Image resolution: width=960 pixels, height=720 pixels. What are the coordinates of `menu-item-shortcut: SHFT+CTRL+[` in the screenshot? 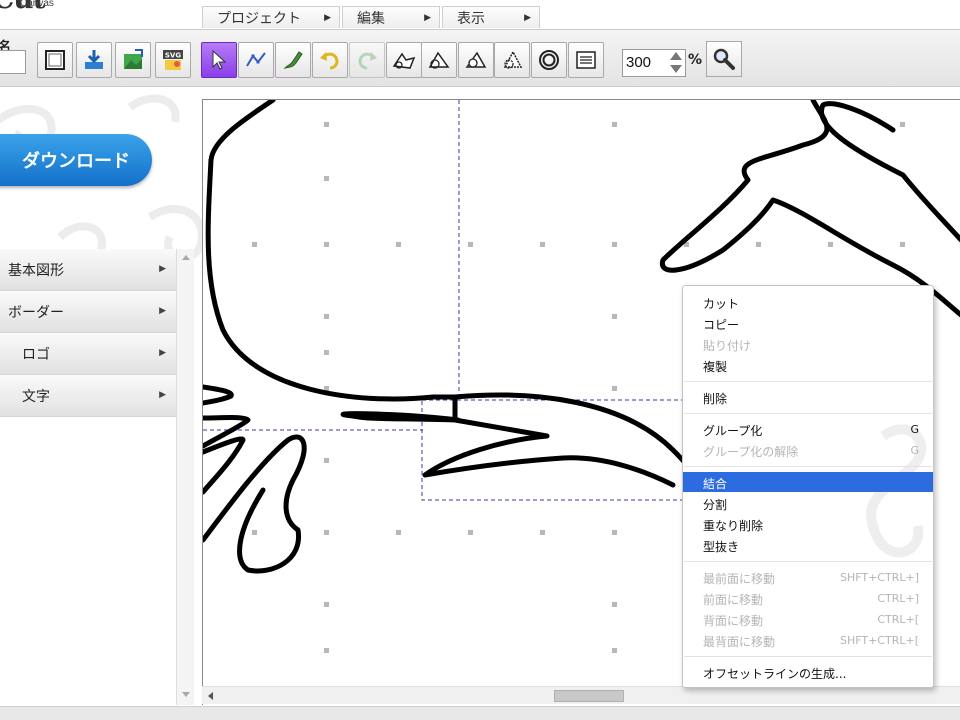 It's located at (879, 640).